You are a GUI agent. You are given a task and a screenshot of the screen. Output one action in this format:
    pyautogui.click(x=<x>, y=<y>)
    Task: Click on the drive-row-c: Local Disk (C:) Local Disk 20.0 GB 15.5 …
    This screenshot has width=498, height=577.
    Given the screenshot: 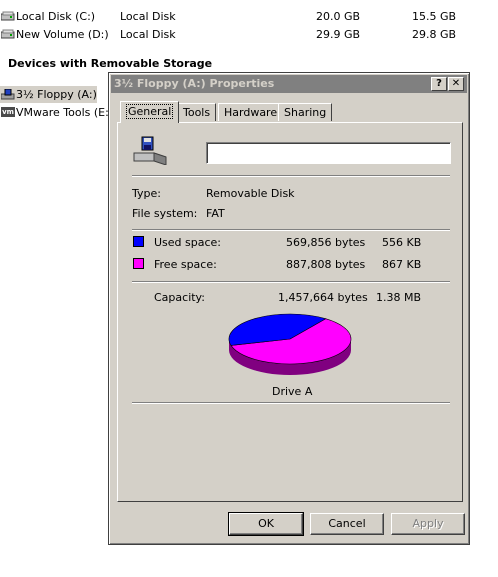 What is the action you would take?
    pyautogui.click(x=249, y=16)
    